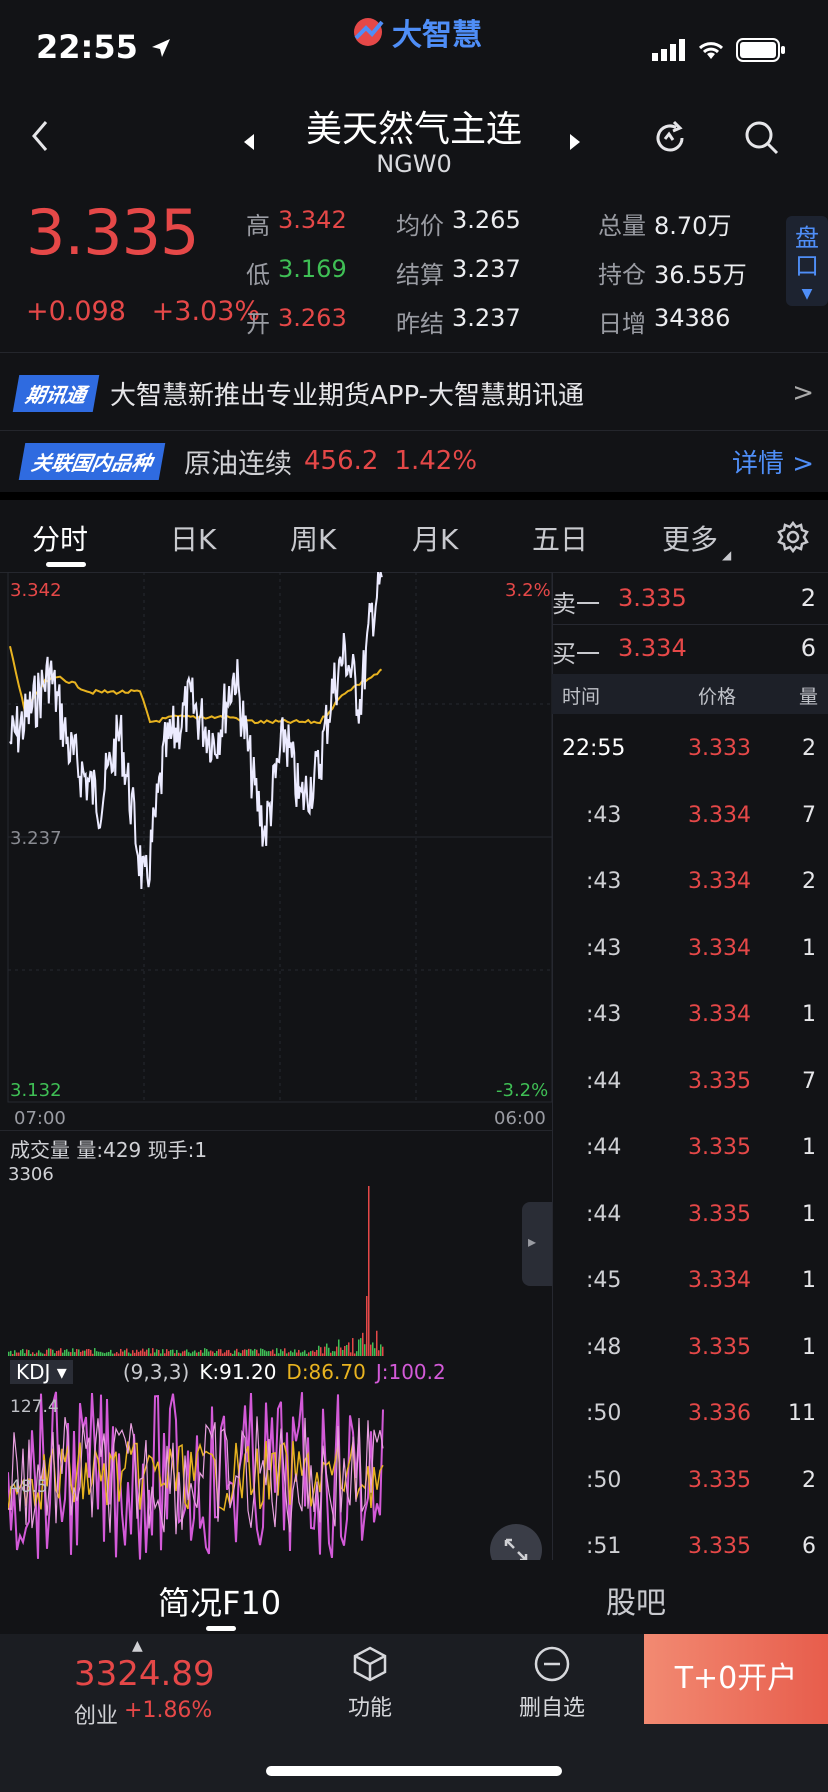  I want to click on function-button: 功能, so click(370, 1683).